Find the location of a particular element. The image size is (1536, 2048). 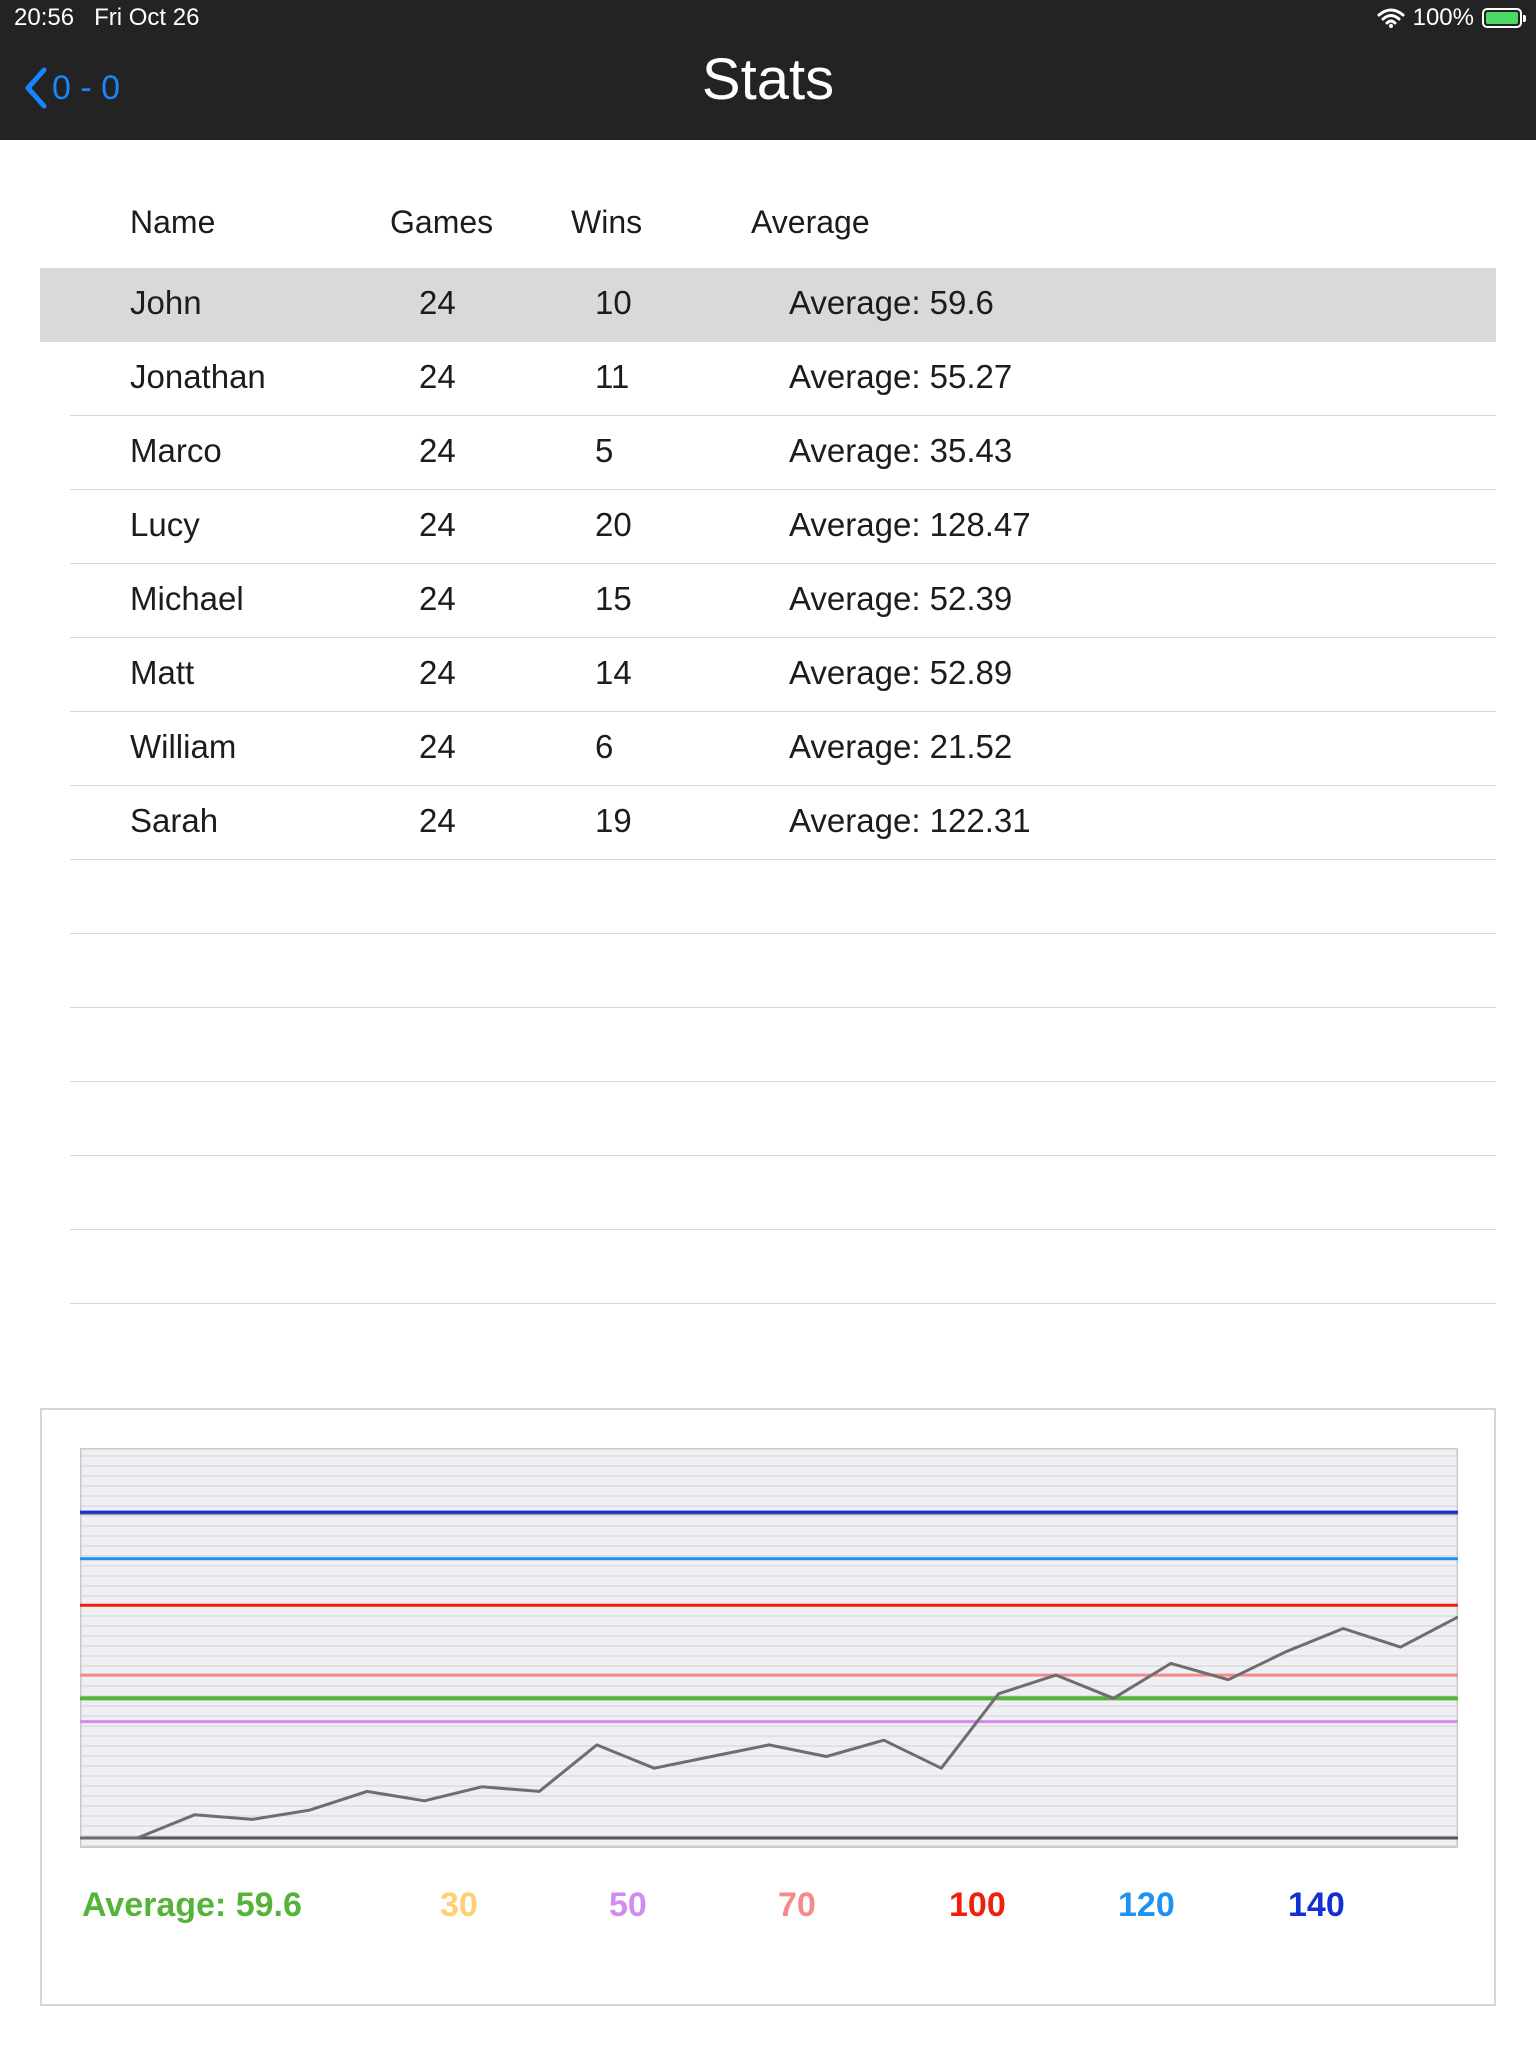

battery-icon is located at coordinates (1504, 18).